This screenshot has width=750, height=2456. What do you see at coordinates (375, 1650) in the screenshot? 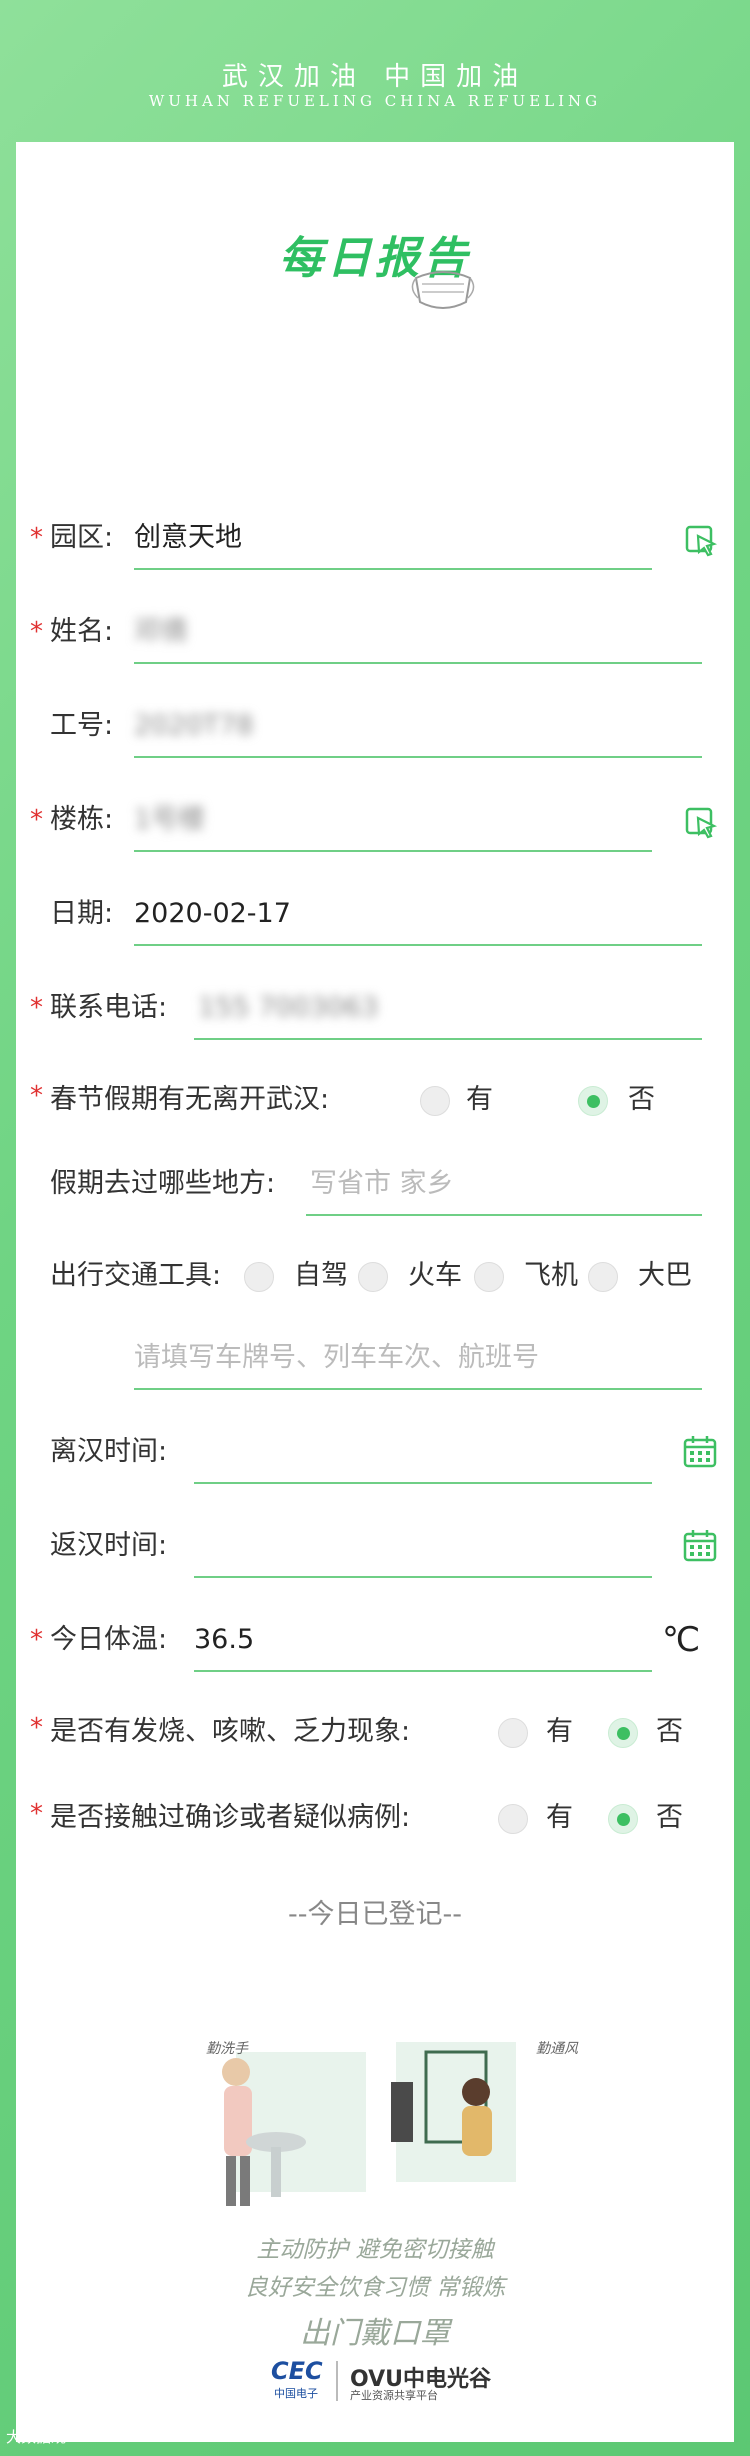
I see `temperature-row: * 今日体温: 36.5 ℃` at bounding box center [375, 1650].